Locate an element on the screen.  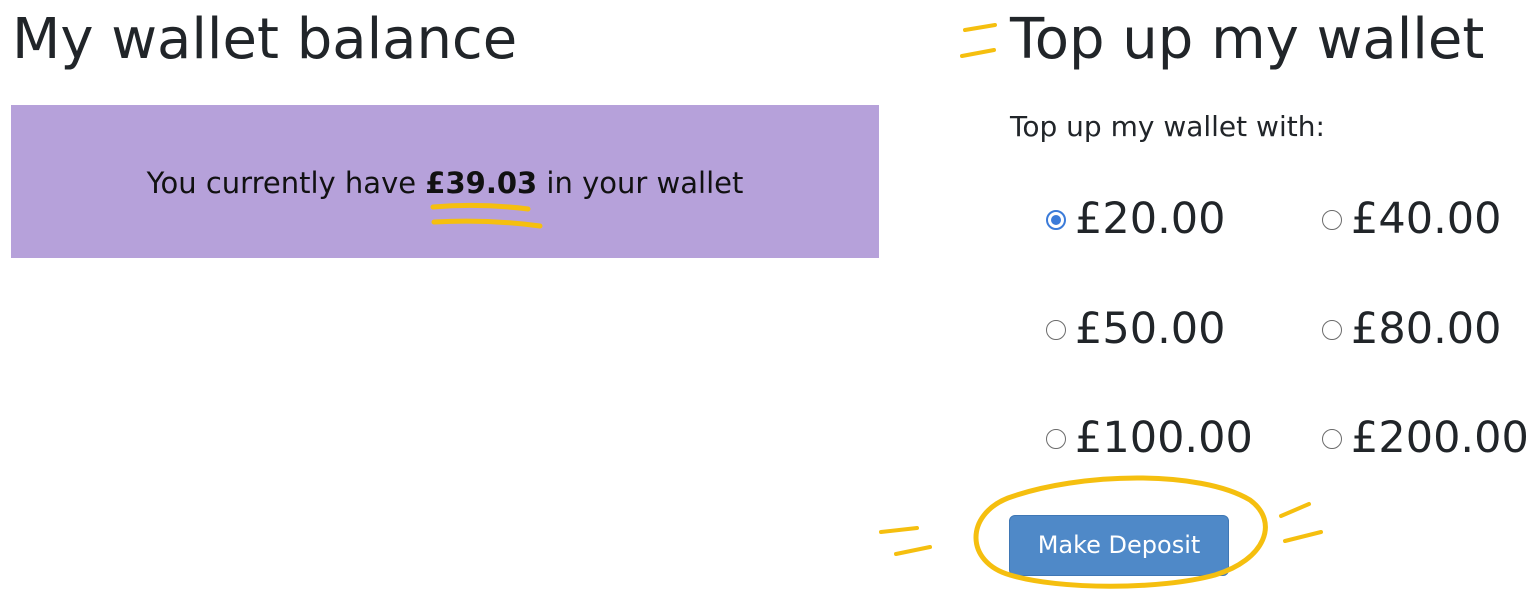
topup-option-50: £50.00 is located at coordinates (1135, 329).